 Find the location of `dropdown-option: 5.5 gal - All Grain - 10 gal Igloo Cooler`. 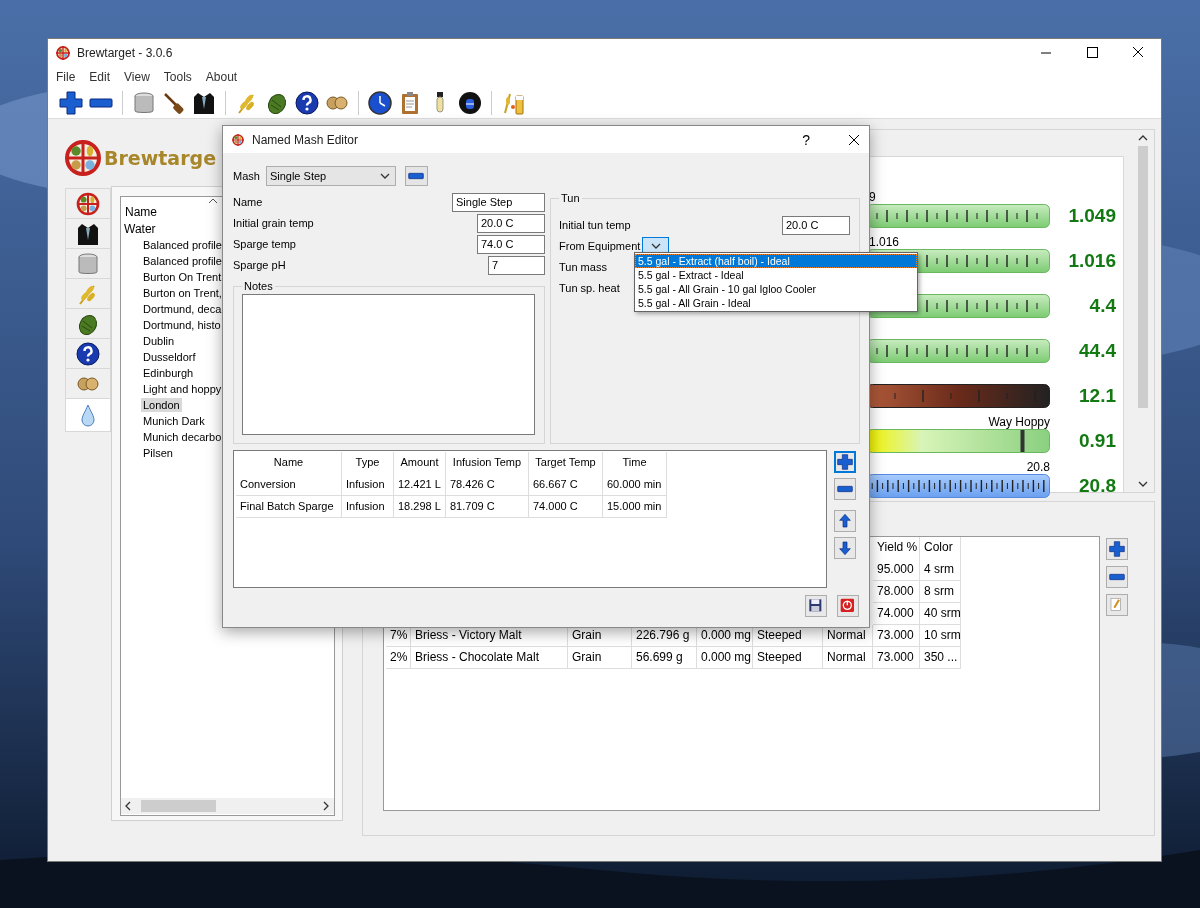

dropdown-option: 5.5 gal - All Grain - 10 gal Igloo Cooler is located at coordinates (776, 289).